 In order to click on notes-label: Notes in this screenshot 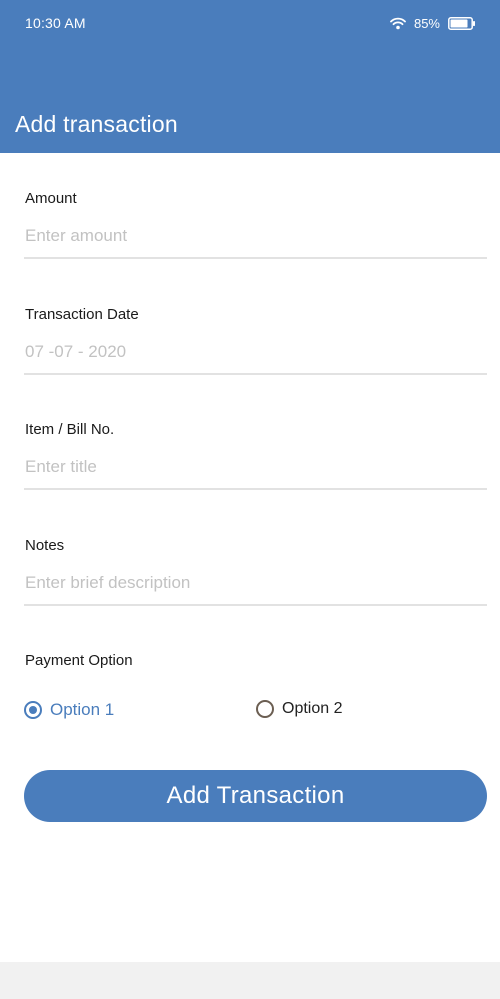, I will do `click(45, 545)`.